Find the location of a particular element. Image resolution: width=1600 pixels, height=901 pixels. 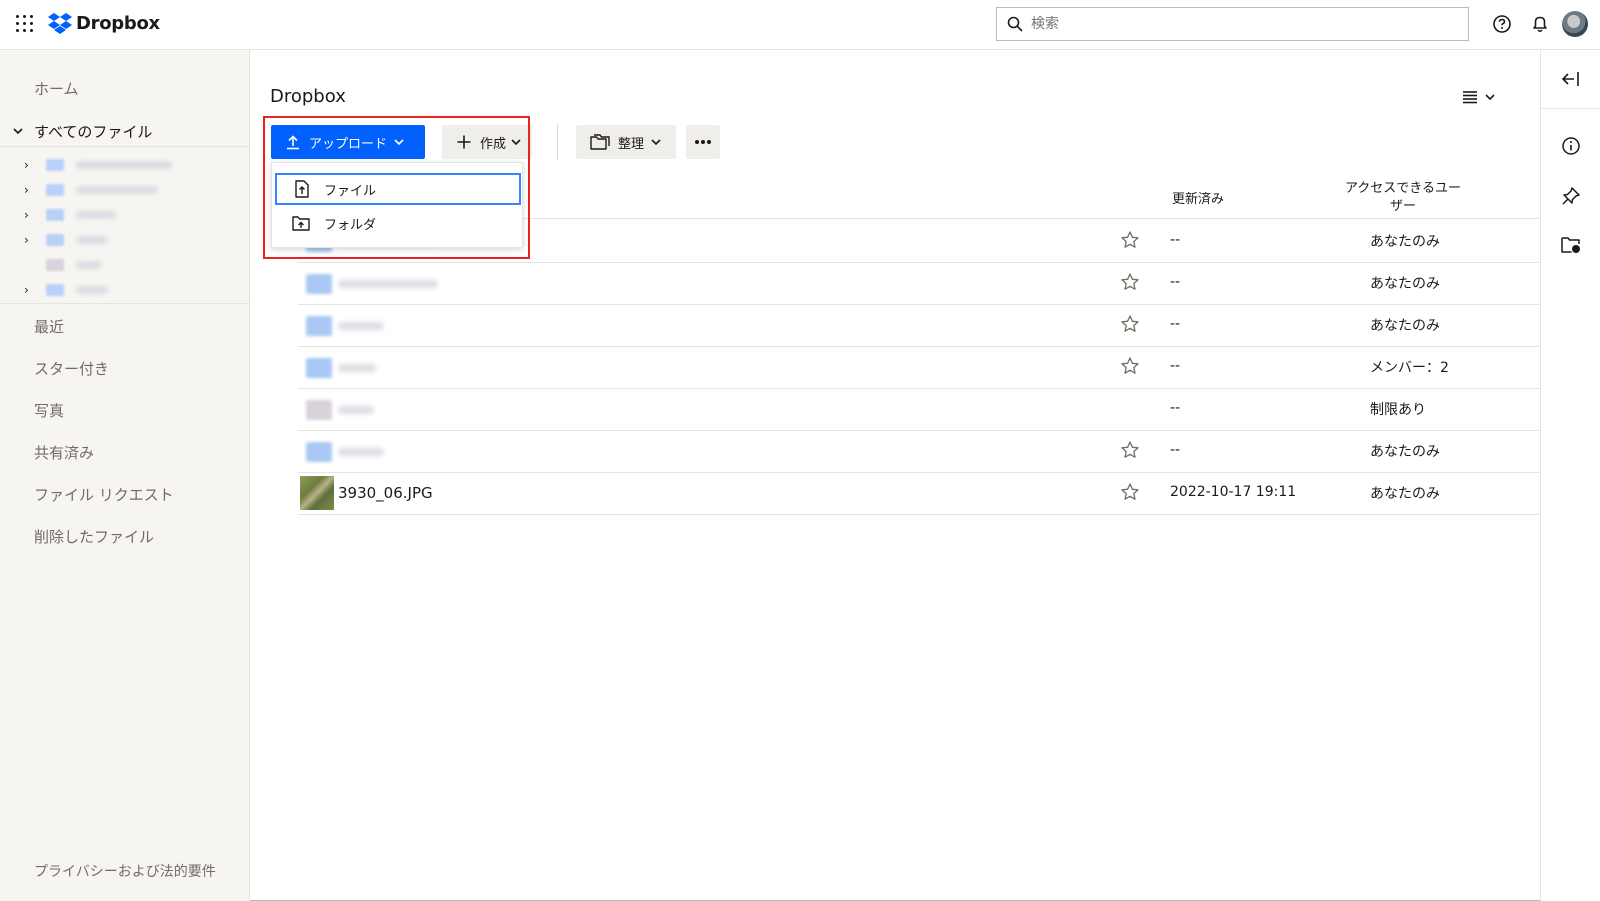

access-value: 制限あり is located at coordinates (1398, 410).